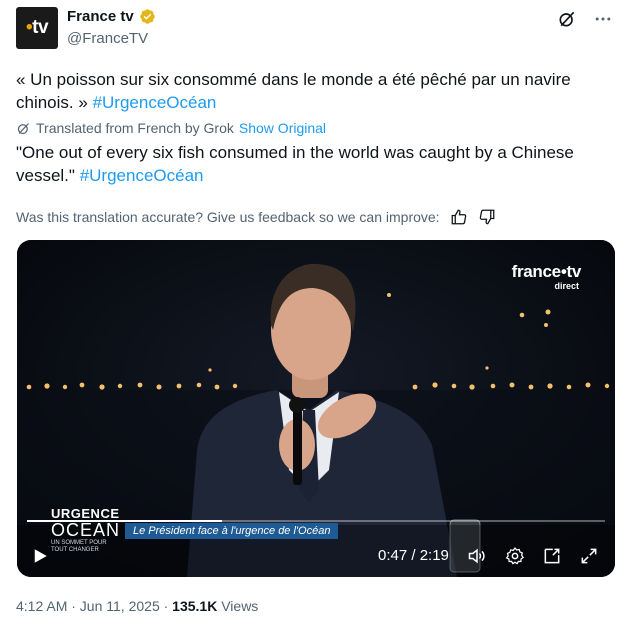 This screenshot has width=626, height=619. I want to click on views-count: 135.1K, so click(195, 606).